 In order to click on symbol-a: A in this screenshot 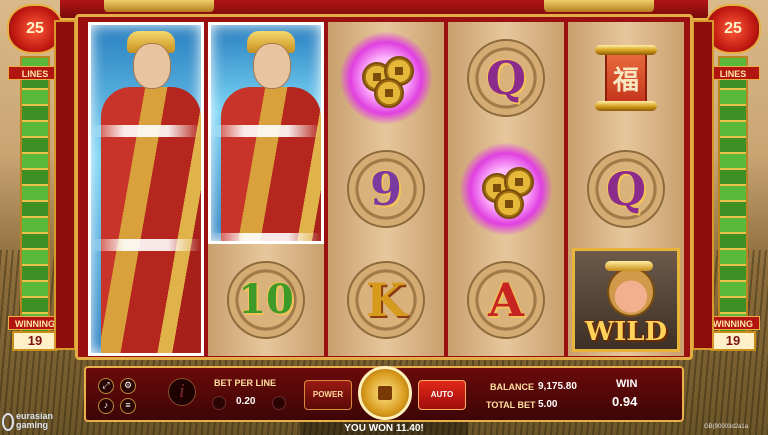, I will do `click(506, 299)`.